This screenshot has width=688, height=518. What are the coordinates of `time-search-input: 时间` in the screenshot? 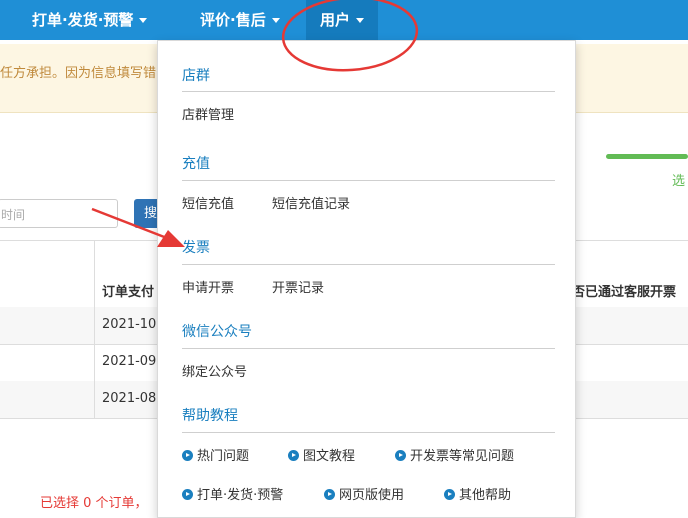 It's located at (59, 213).